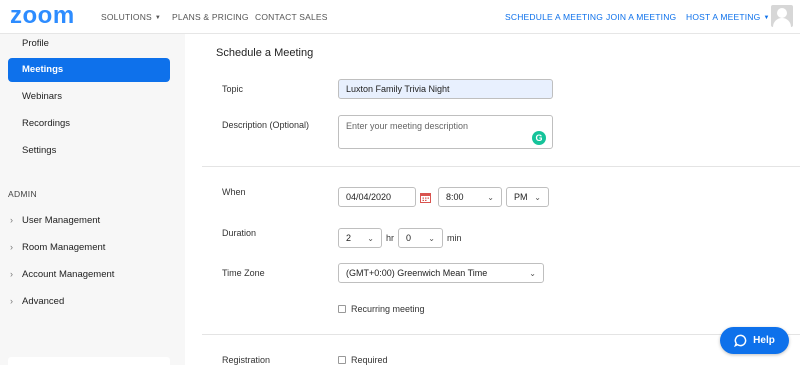 Image resolution: width=800 pixels, height=365 pixels. I want to click on sidebar-item-label: Room Management, so click(64, 247).